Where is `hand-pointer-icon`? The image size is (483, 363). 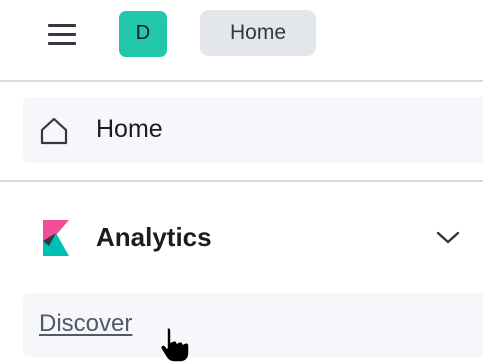 hand-pointer-icon is located at coordinates (174, 344).